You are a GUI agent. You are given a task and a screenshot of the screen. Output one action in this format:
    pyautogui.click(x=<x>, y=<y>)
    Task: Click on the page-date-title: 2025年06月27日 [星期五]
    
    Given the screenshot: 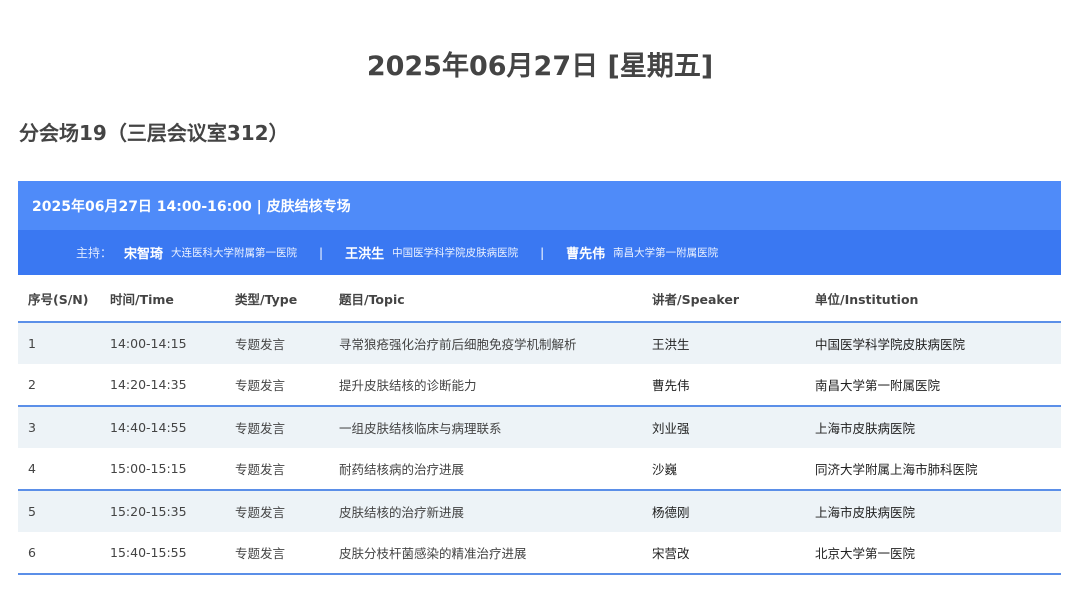 What is the action you would take?
    pyautogui.click(x=540, y=66)
    